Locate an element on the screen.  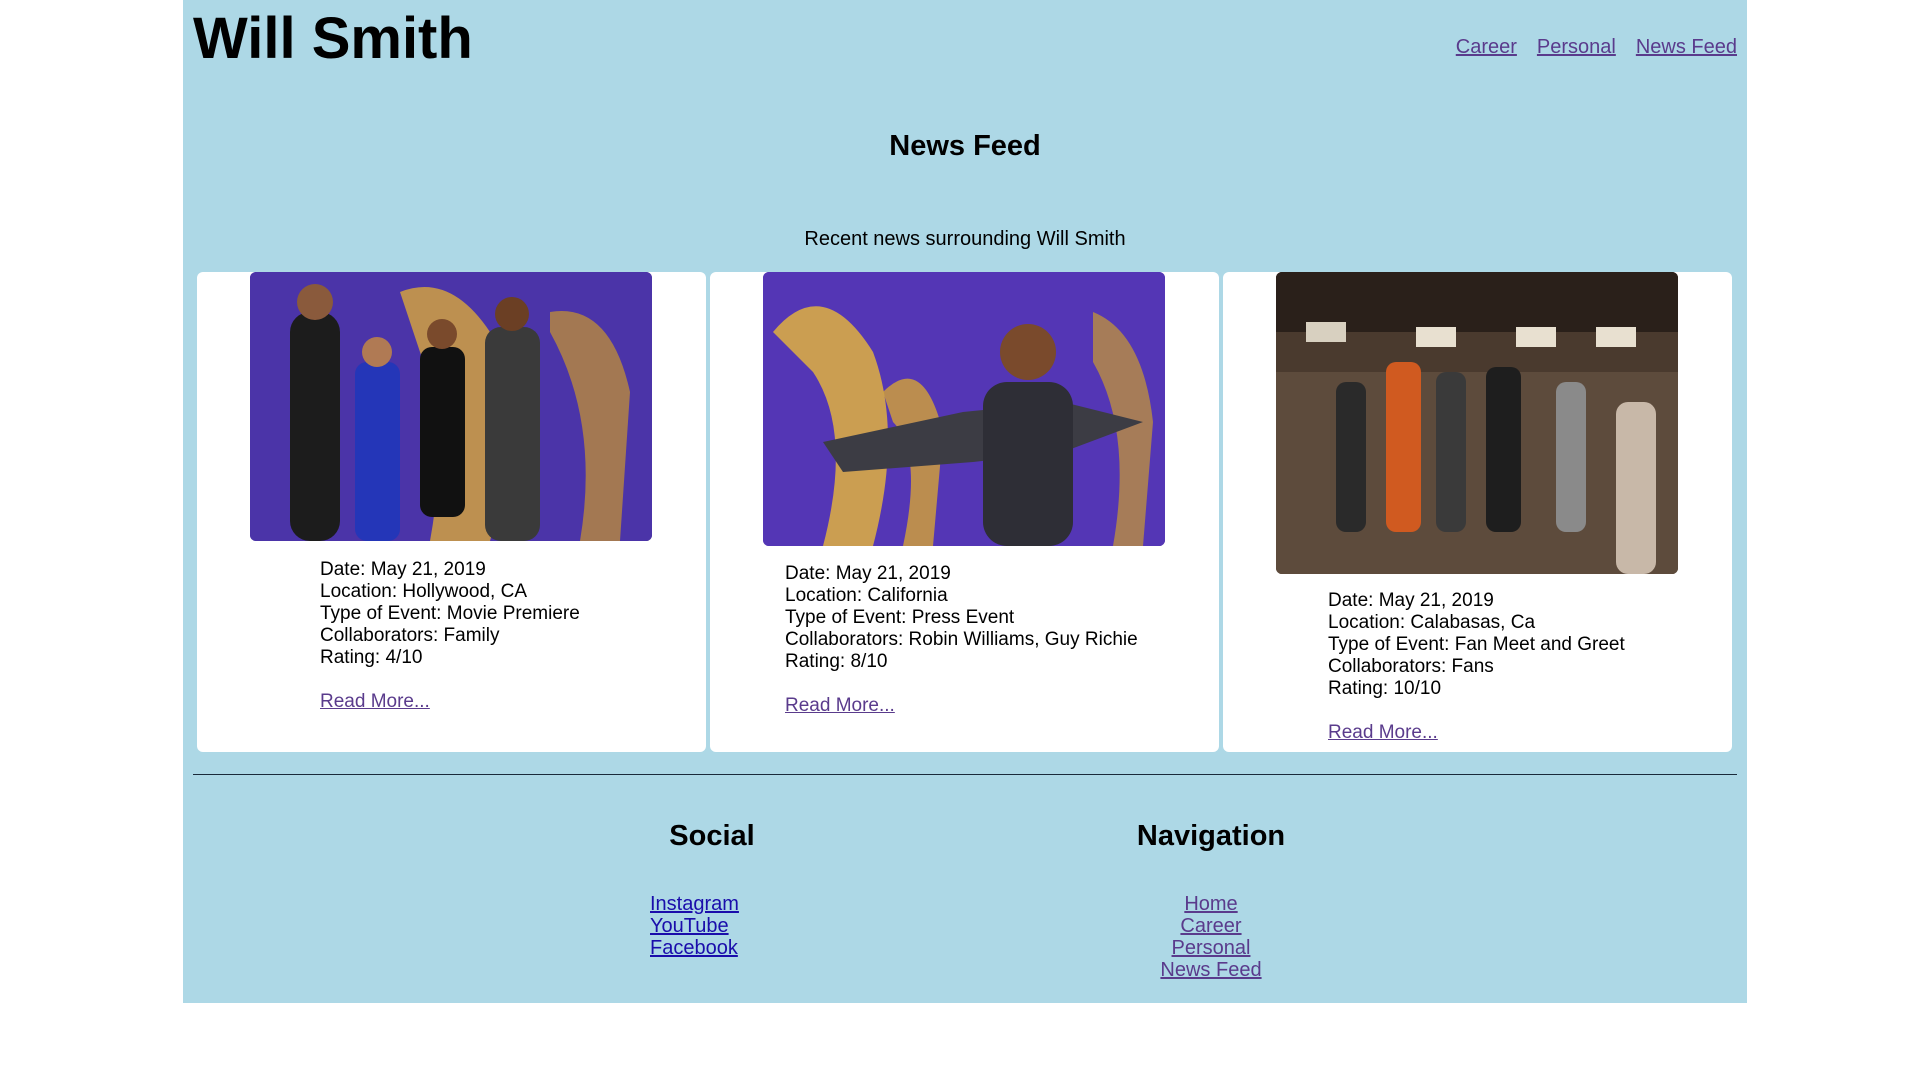
card-location: Location: Calabasas, Ca is located at coordinates (1432, 622).